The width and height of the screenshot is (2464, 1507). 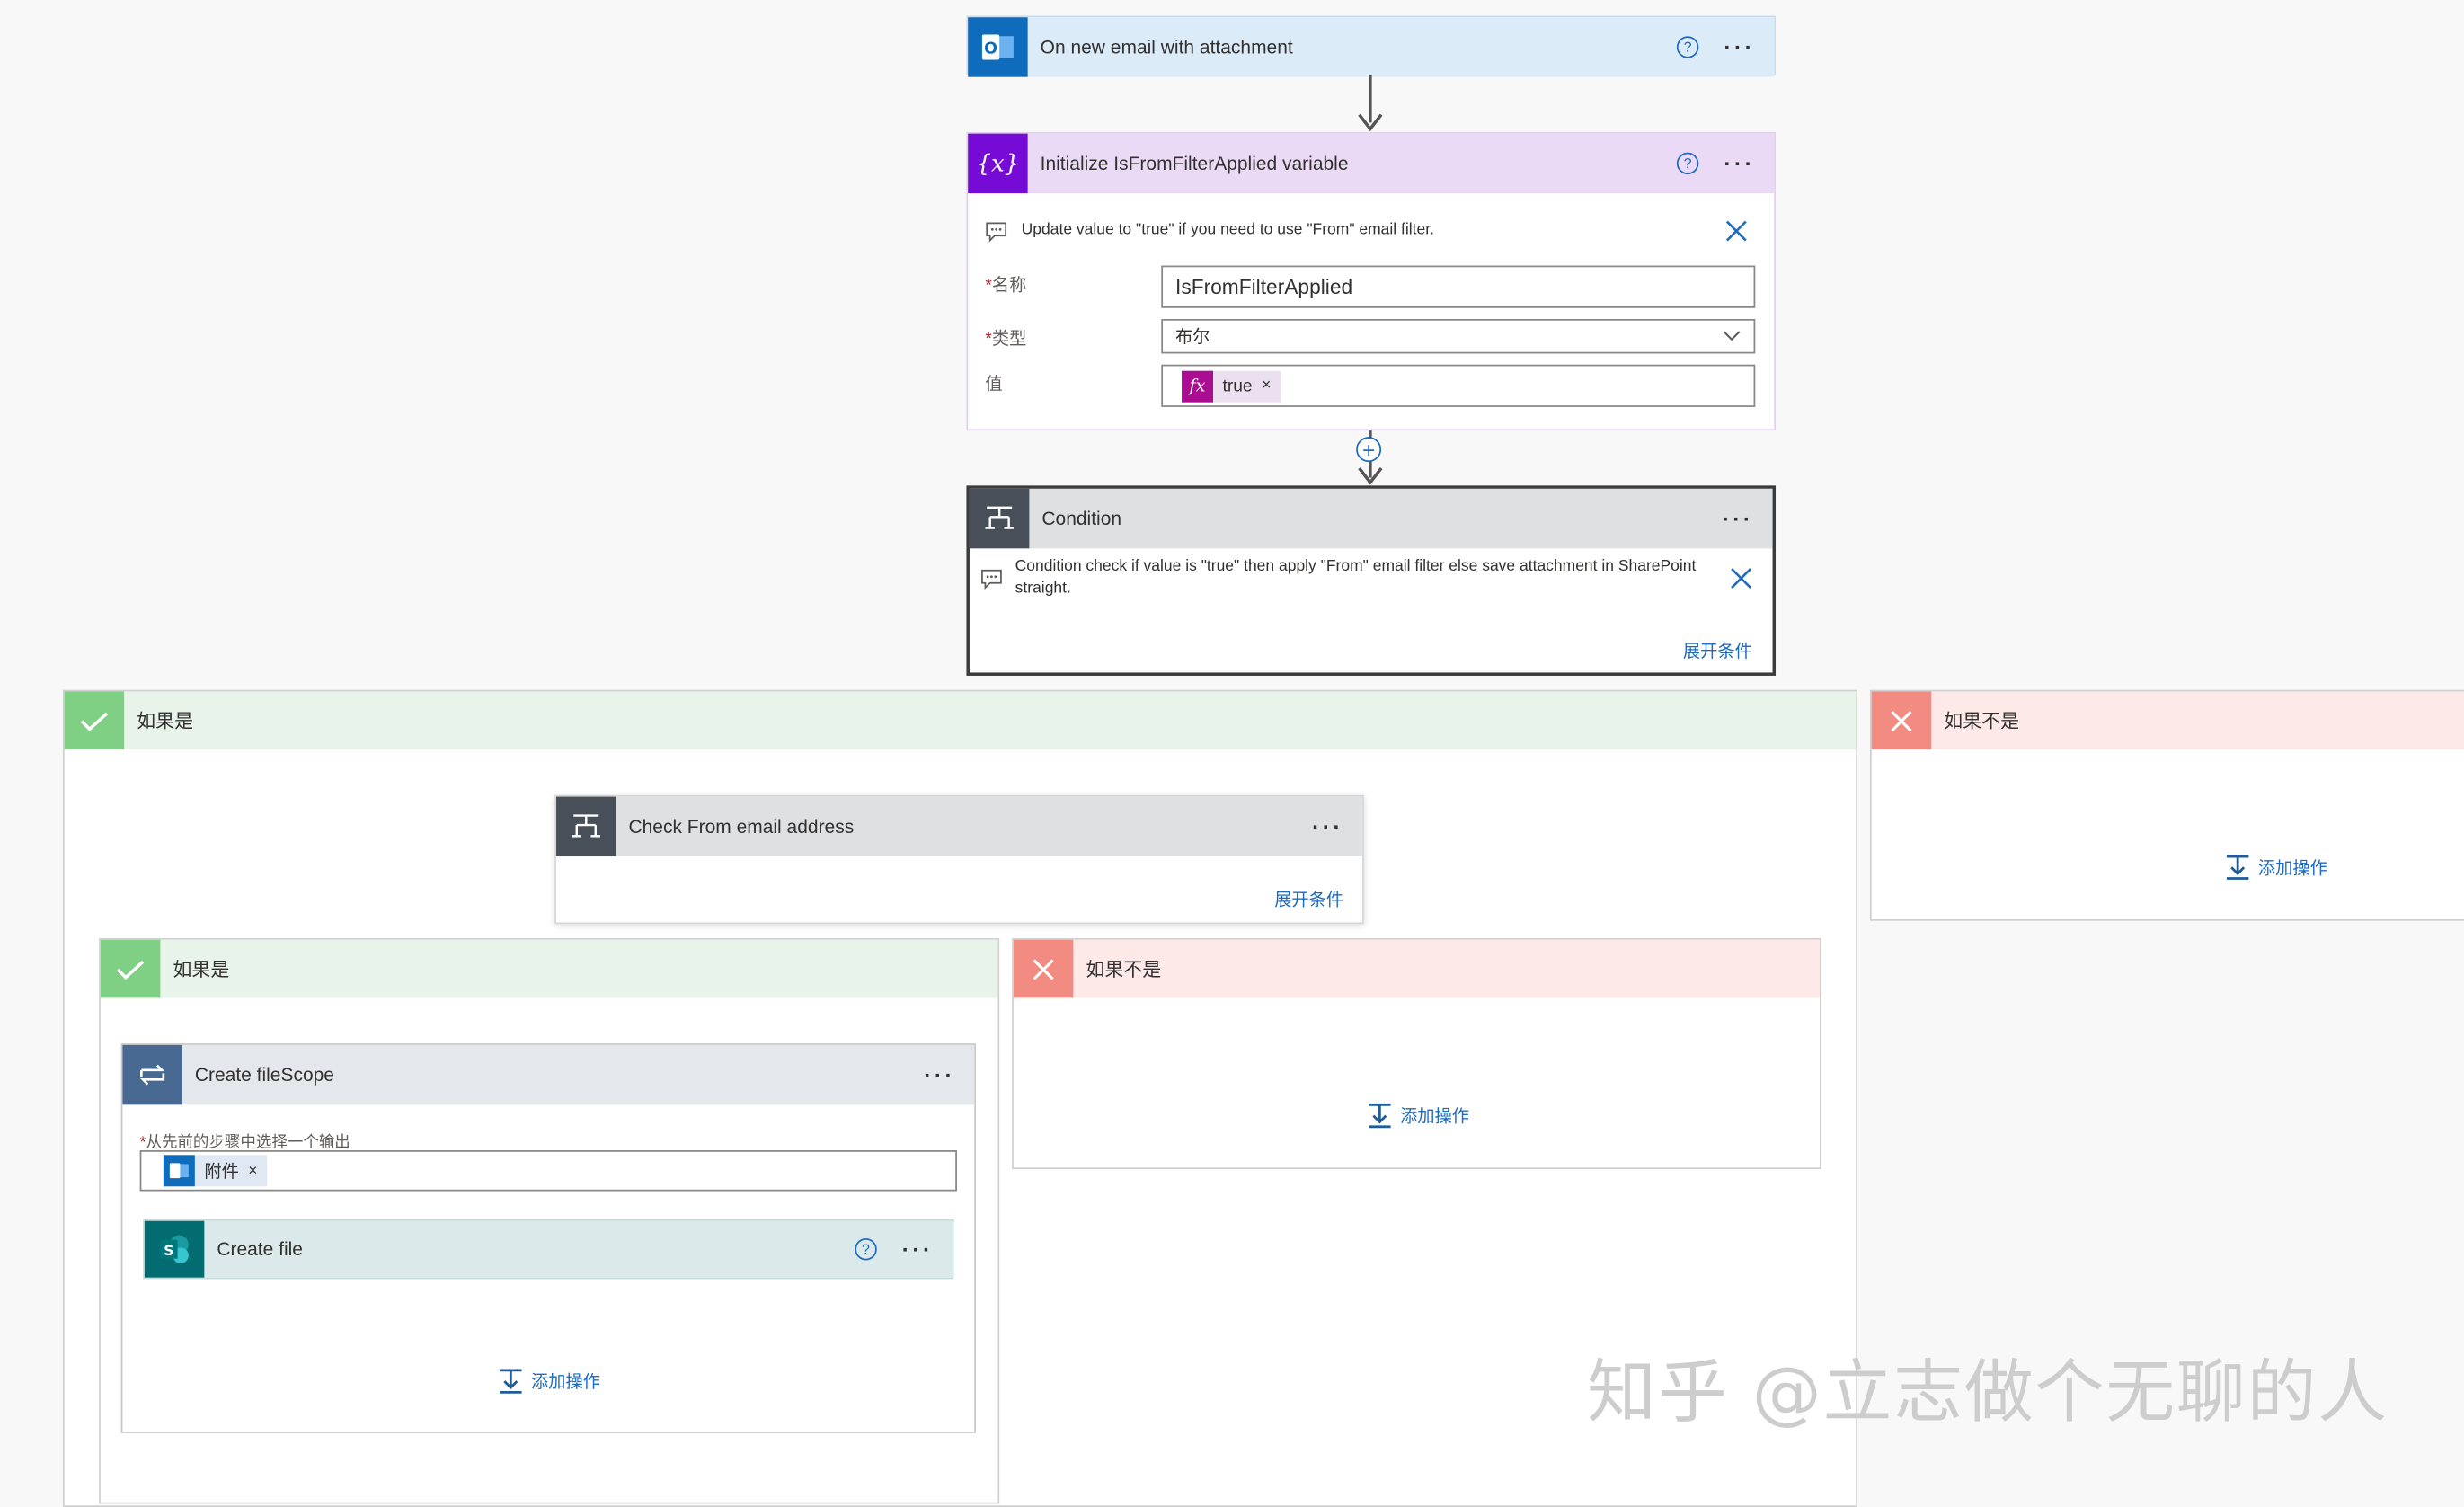 I want to click on inner-yes-title: 如果是, so click(x=201, y=969).